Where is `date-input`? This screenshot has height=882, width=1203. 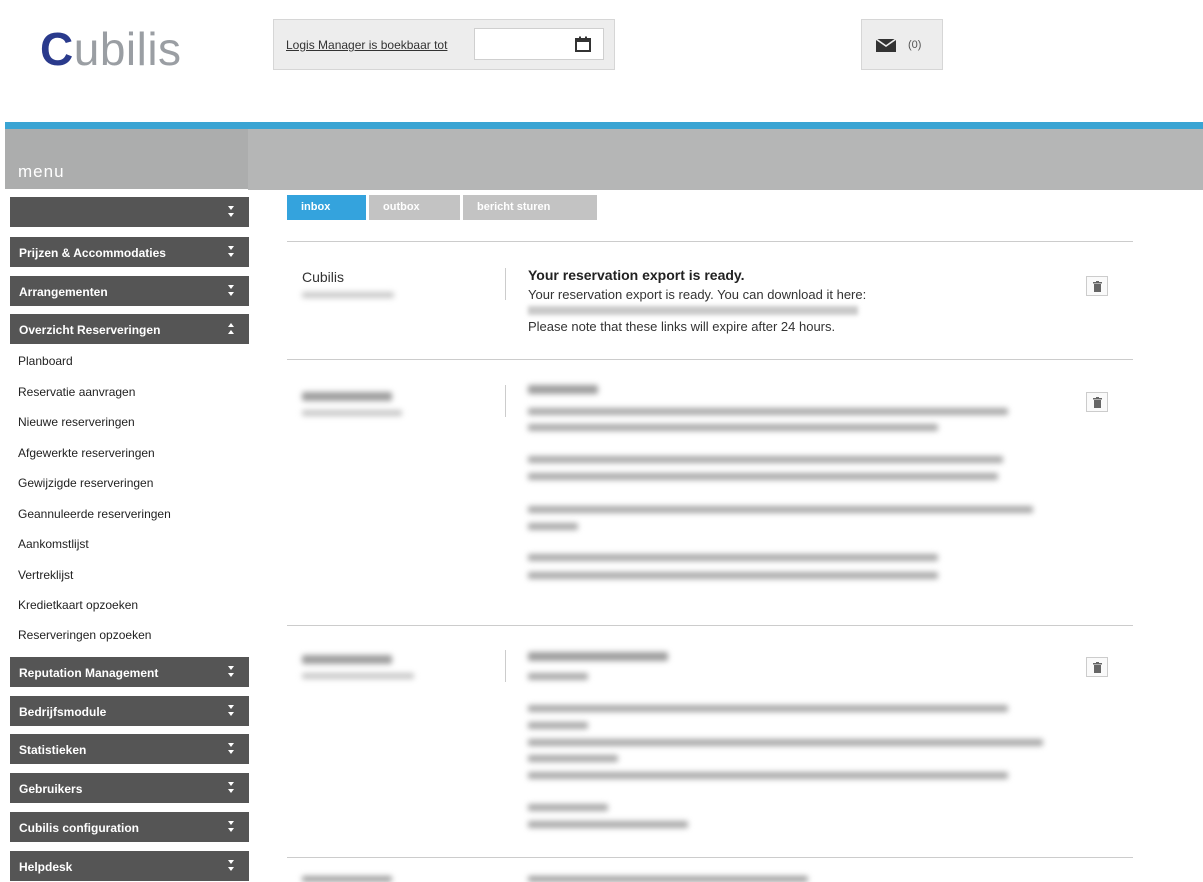 date-input is located at coordinates (539, 44).